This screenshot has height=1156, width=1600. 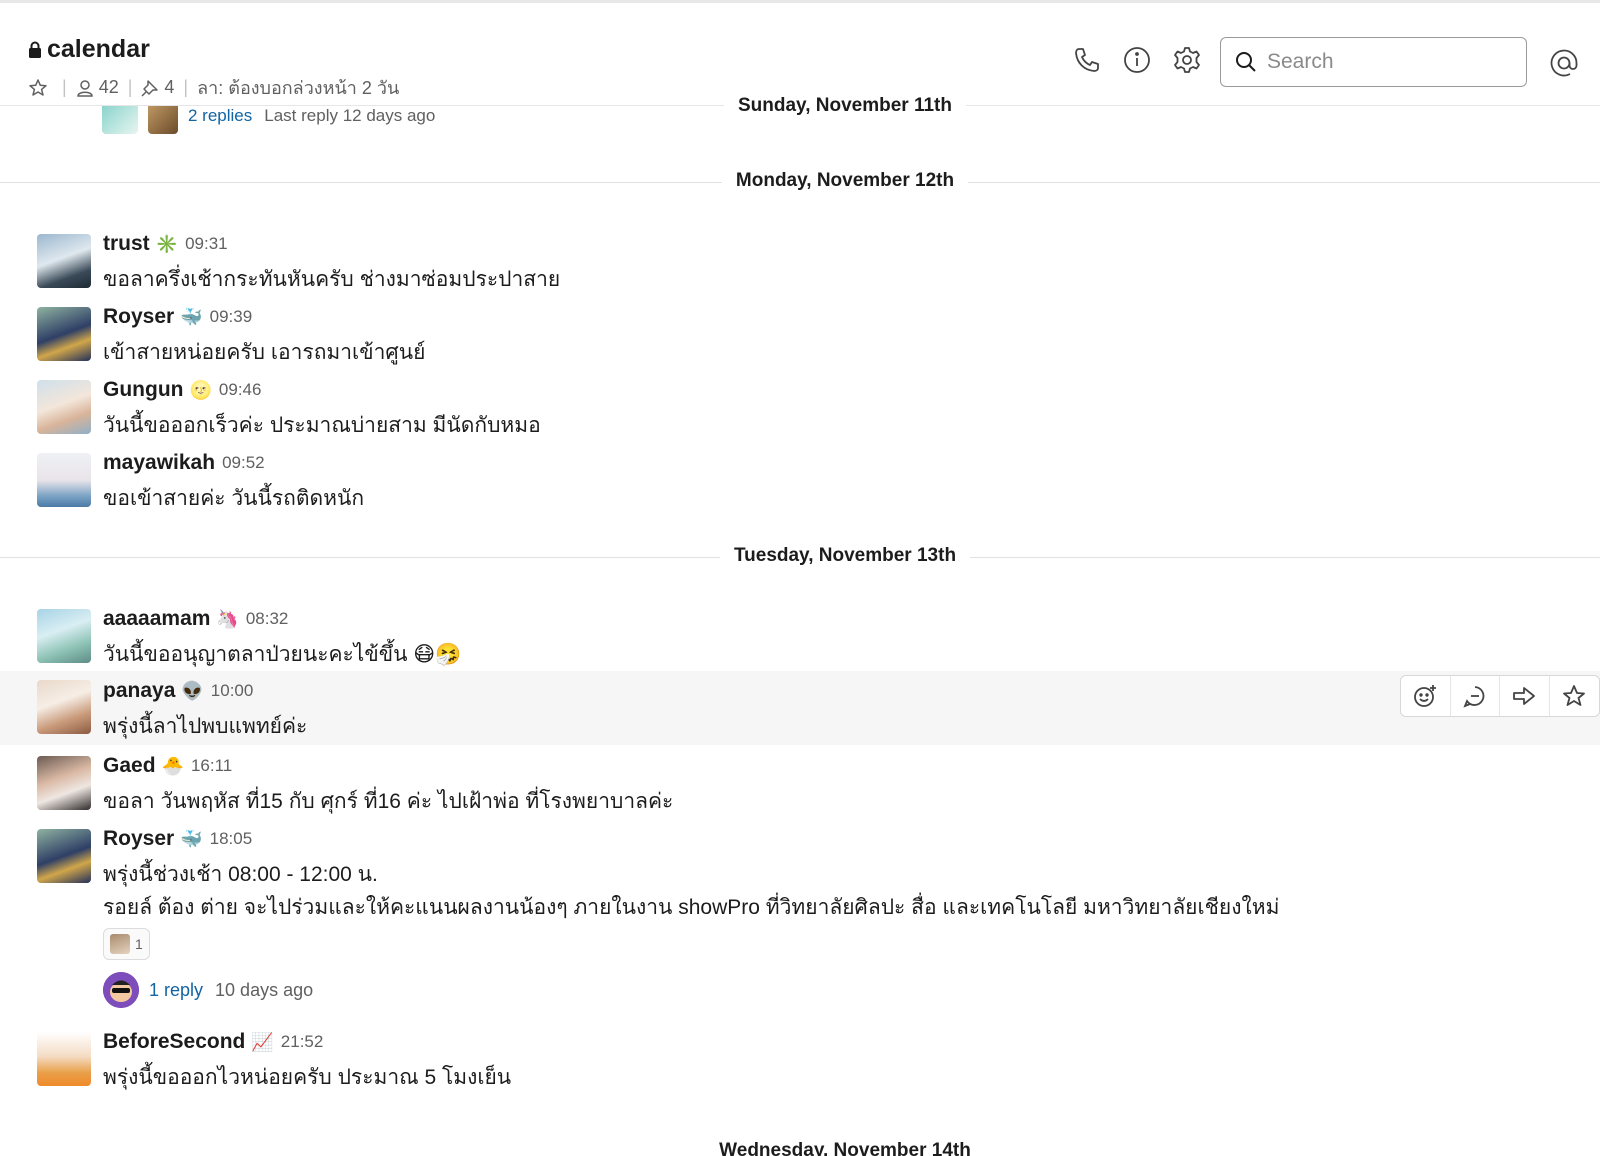 What do you see at coordinates (139, 691) in the screenshot?
I see `sender-name: panaya` at bounding box center [139, 691].